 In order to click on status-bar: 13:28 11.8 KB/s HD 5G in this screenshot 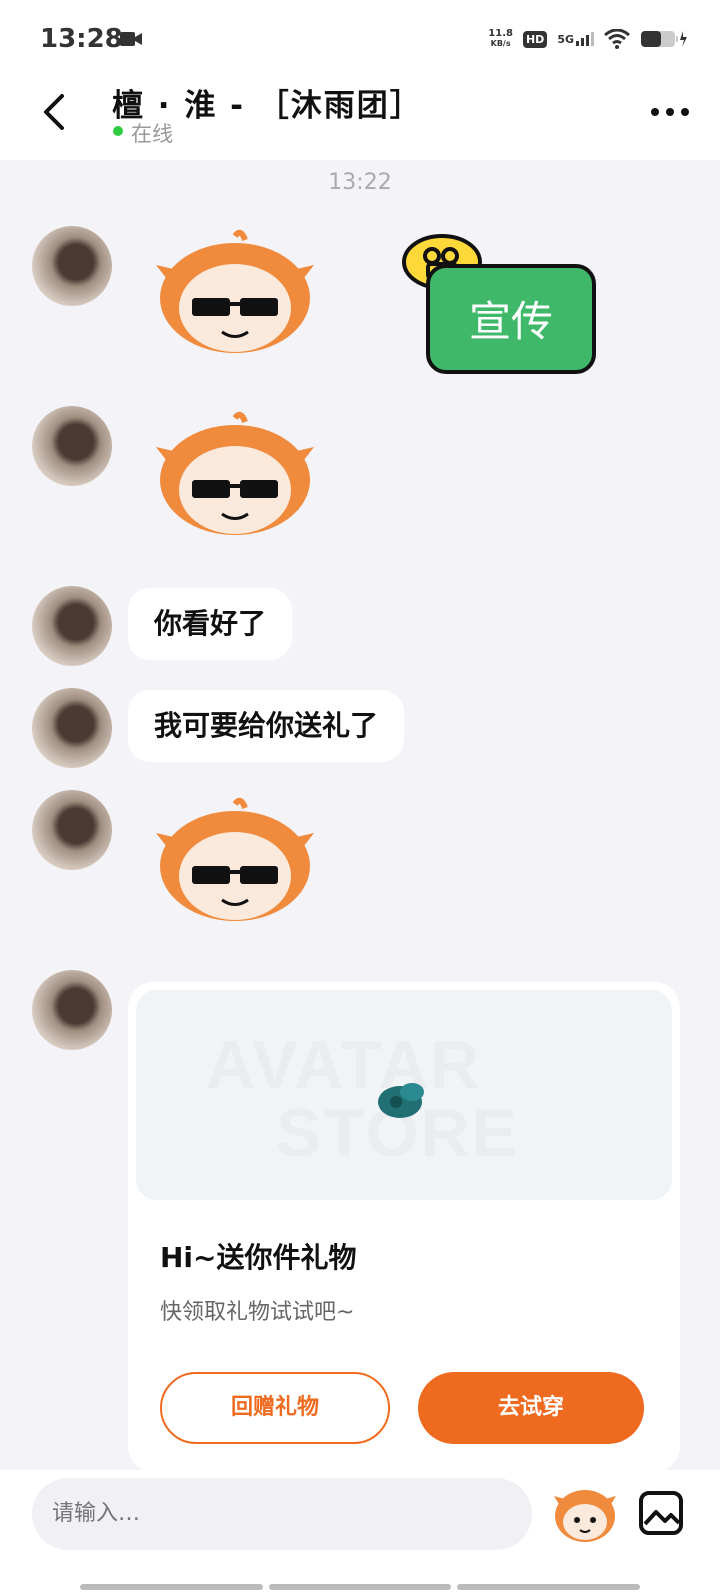, I will do `click(360, 39)`.